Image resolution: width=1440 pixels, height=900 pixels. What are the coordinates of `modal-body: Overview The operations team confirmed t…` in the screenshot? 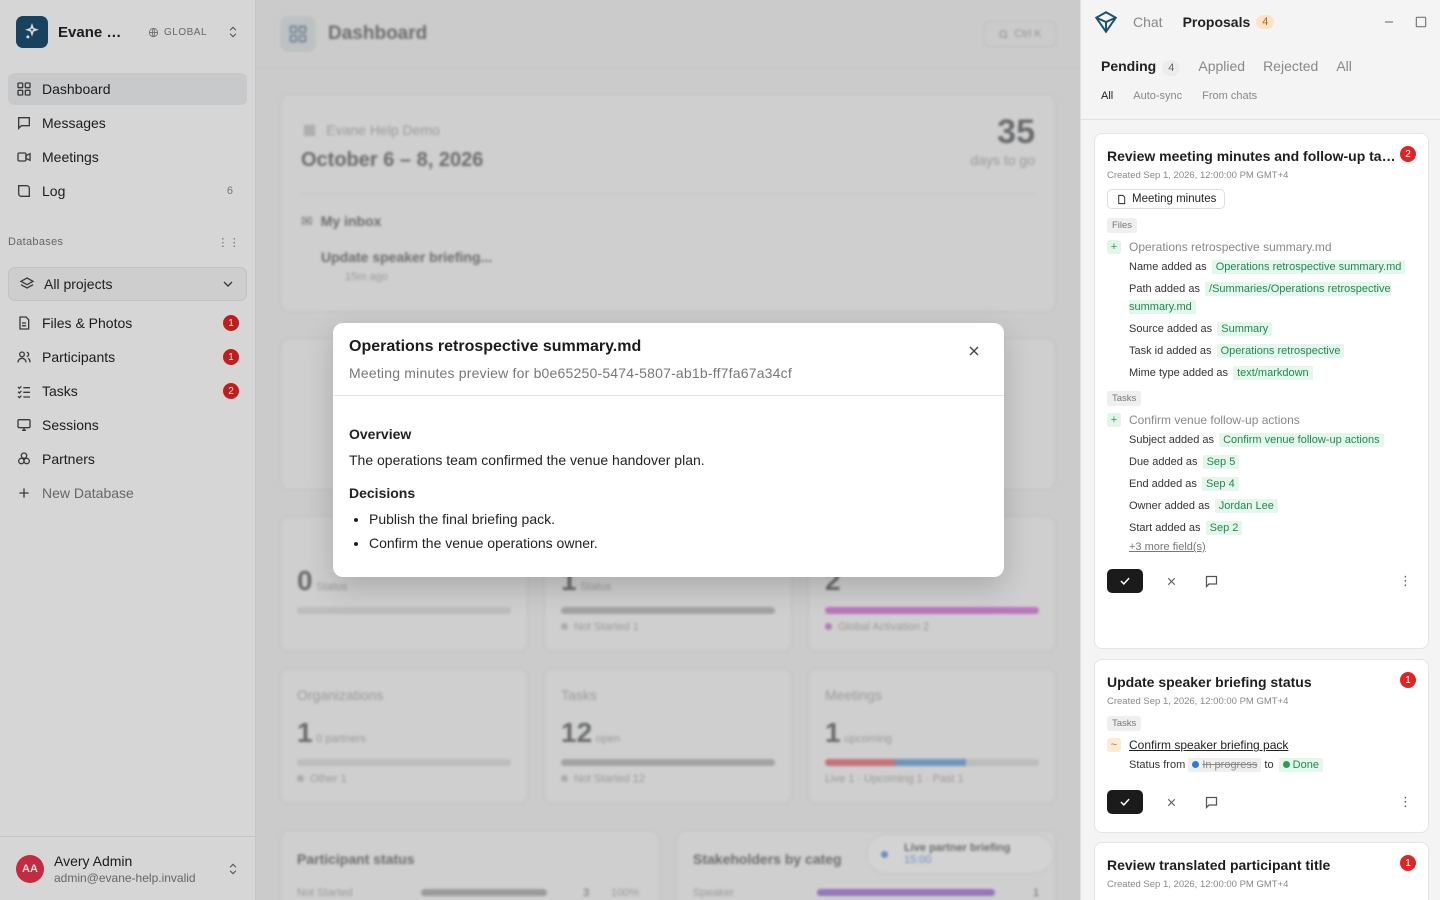 It's located at (668, 473).